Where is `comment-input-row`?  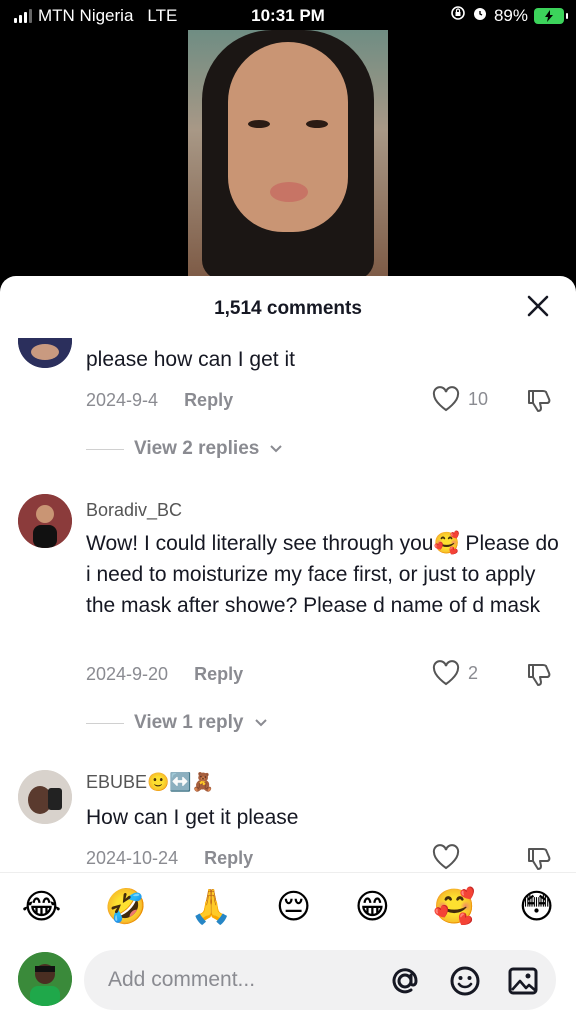 comment-input-row is located at coordinates (288, 981).